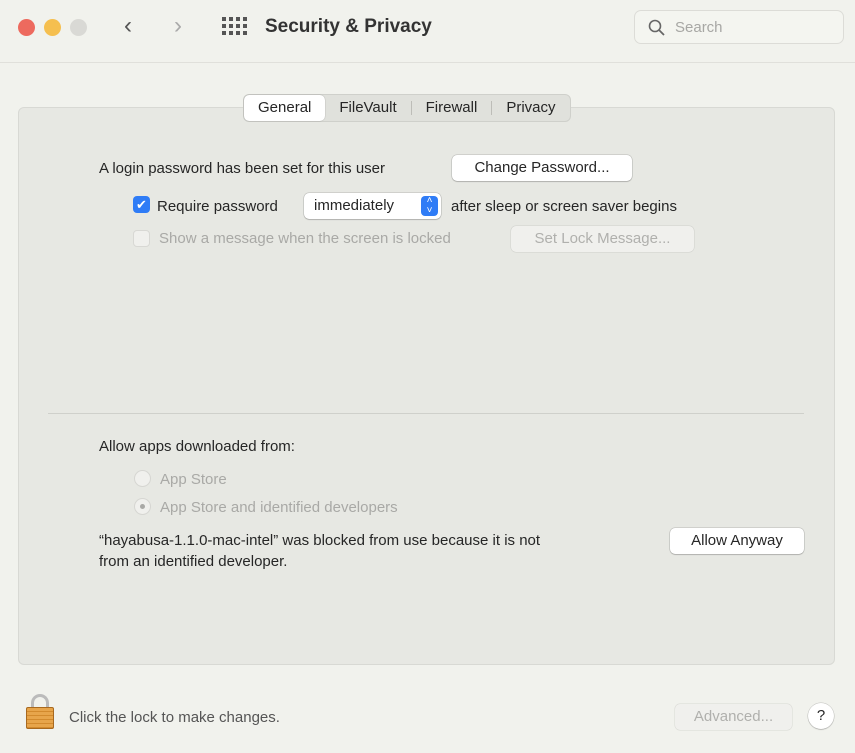 The height and width of the screenshot is (753, 855). Describe the element at coordinates (737, 541) in the screenshot. I see `allow-anyway-button: Allow Anyway` at that location.